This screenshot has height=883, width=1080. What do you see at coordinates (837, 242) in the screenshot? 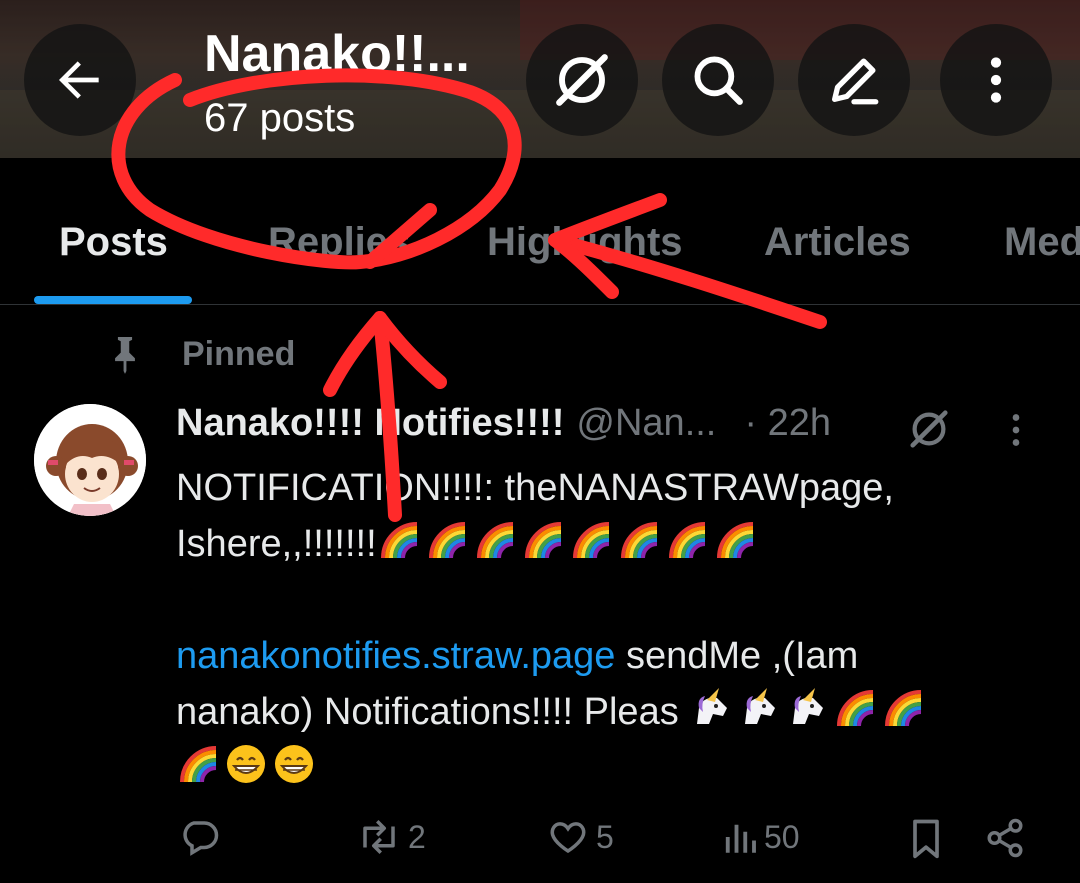
I see `tab-articles: Articles` at bounding box center [837, 242].